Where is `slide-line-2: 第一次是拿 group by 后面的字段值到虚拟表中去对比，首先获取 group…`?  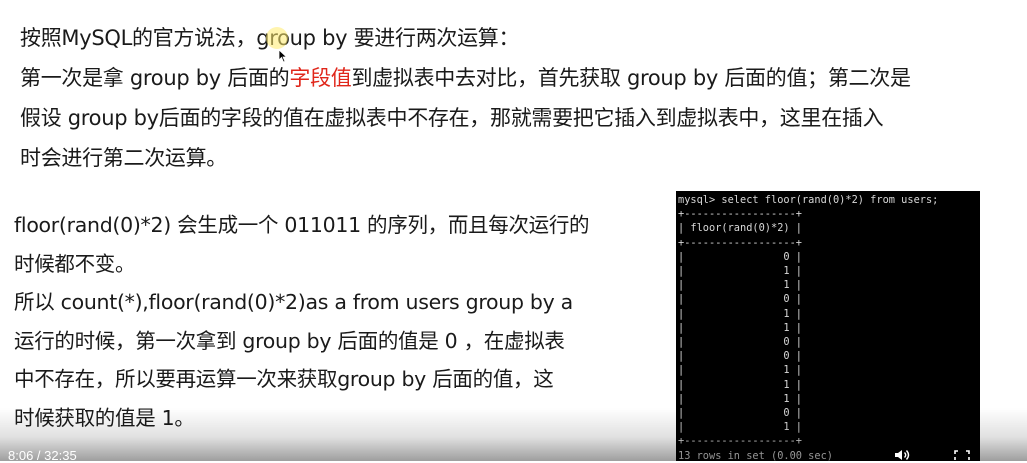 slide-line-2: 第一次是拿 group by 后面的字段值到虚拟表中去对比，首先获取 group… is located at coordinates (517, 78).